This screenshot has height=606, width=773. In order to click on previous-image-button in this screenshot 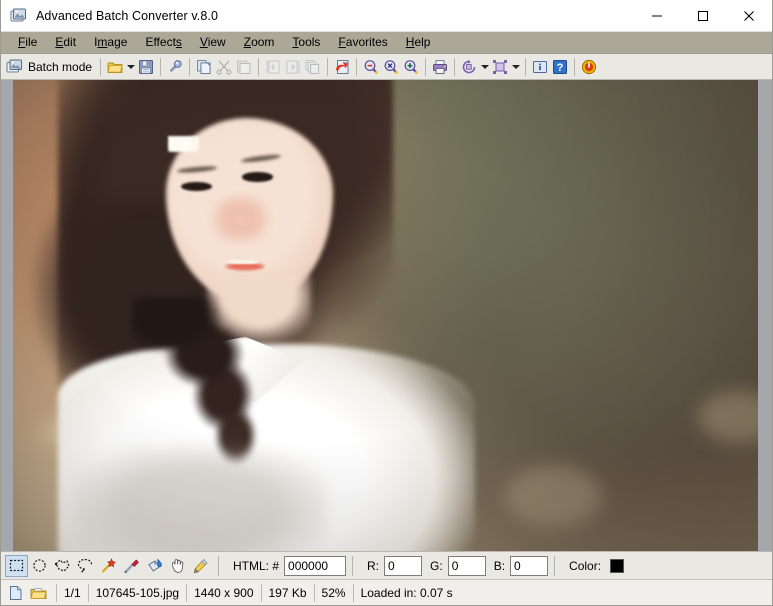, I will do `click(273, 67)`.